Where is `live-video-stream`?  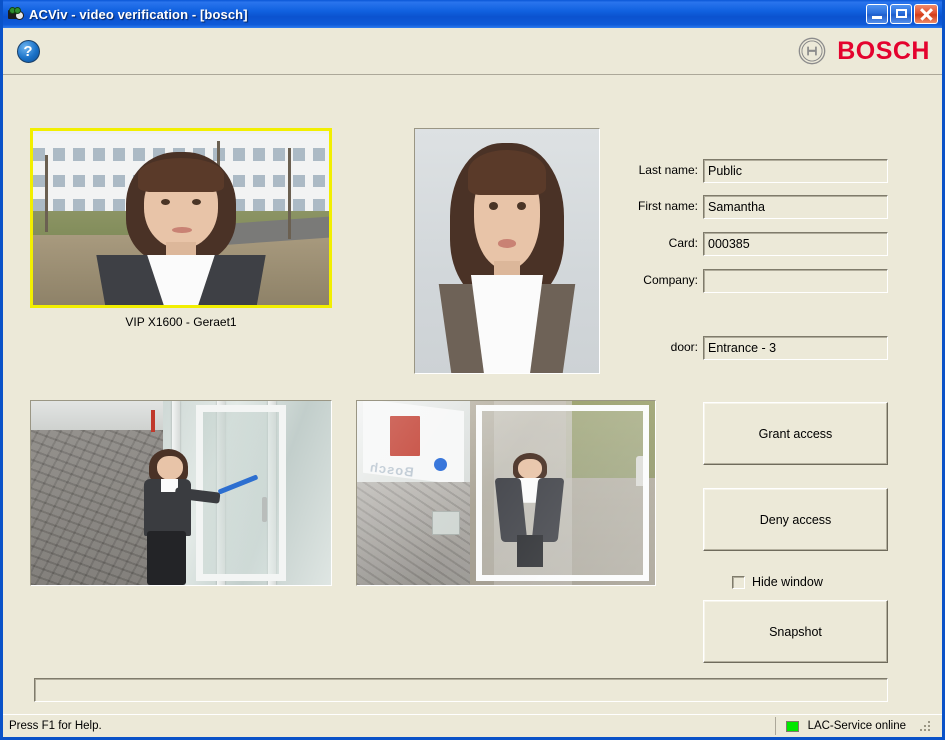 live-video-stream is located at coordinates (181, 218).